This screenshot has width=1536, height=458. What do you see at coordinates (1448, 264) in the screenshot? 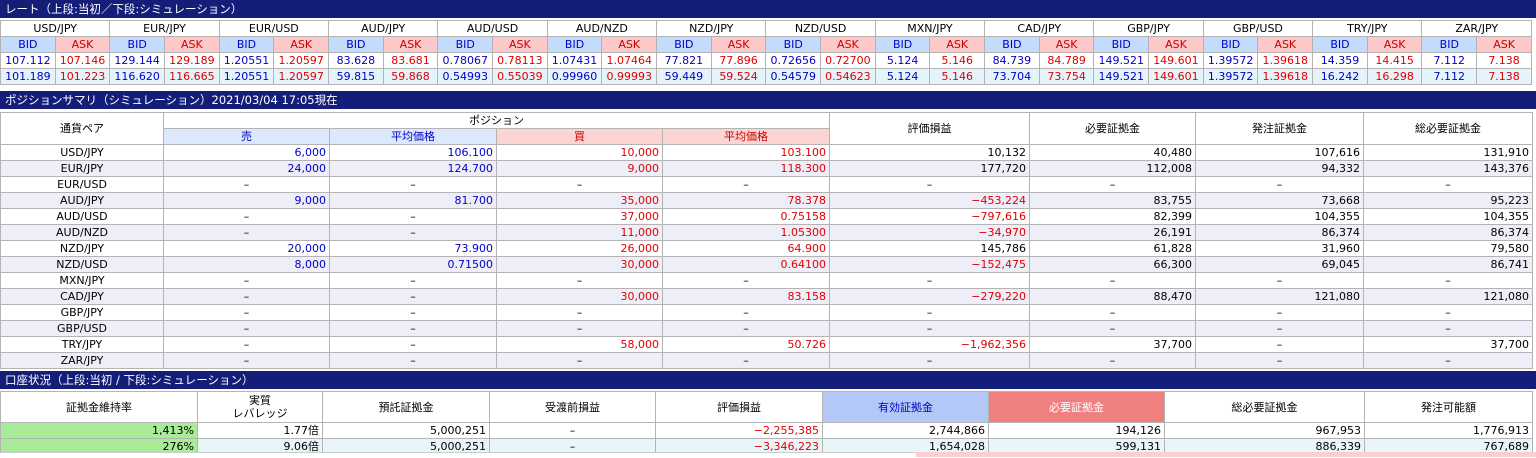
I see `position-total-margin-cell: 86,741` at bounding box center [1448, 264].